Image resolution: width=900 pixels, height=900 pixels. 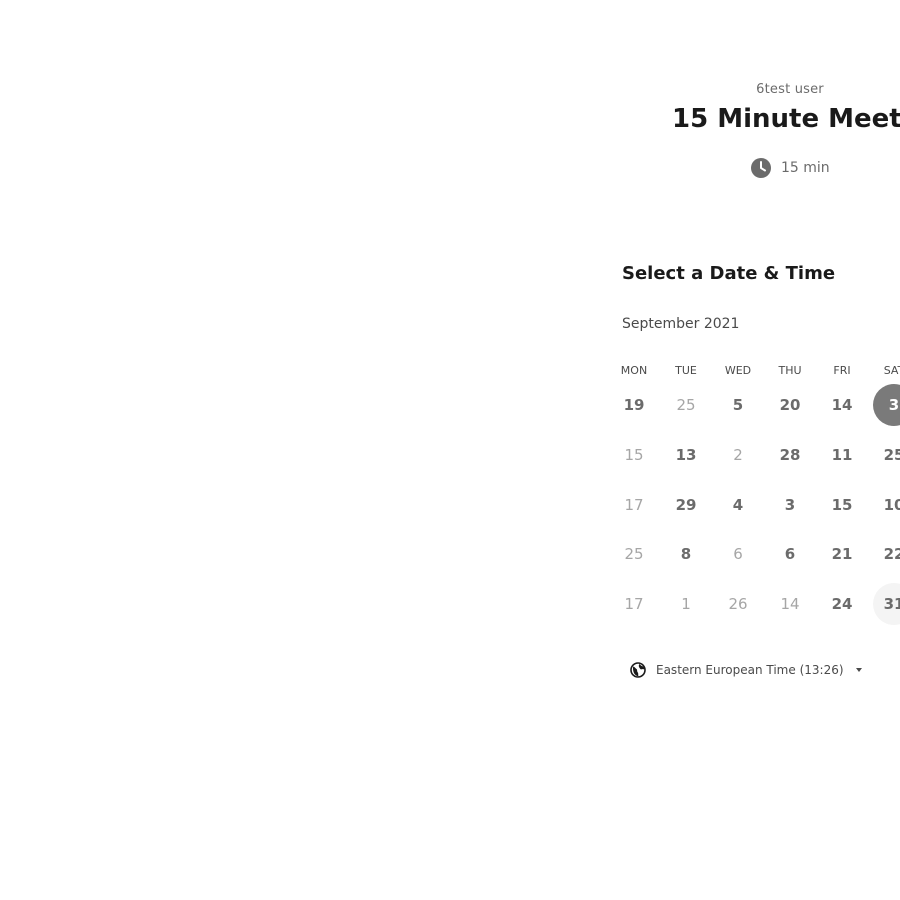 What do you see at coordinates (842, 604) in the screenshot?
I see `calendar-day: 24` at bounding box center [842, 604].